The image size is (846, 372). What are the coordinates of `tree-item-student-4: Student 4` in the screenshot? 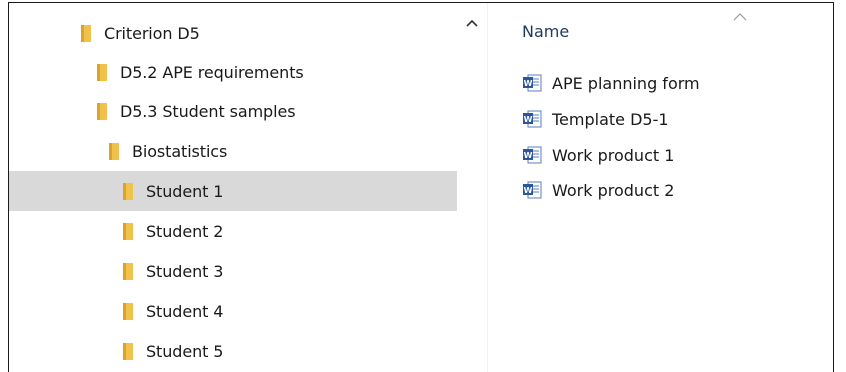 It's located at (233, 311).